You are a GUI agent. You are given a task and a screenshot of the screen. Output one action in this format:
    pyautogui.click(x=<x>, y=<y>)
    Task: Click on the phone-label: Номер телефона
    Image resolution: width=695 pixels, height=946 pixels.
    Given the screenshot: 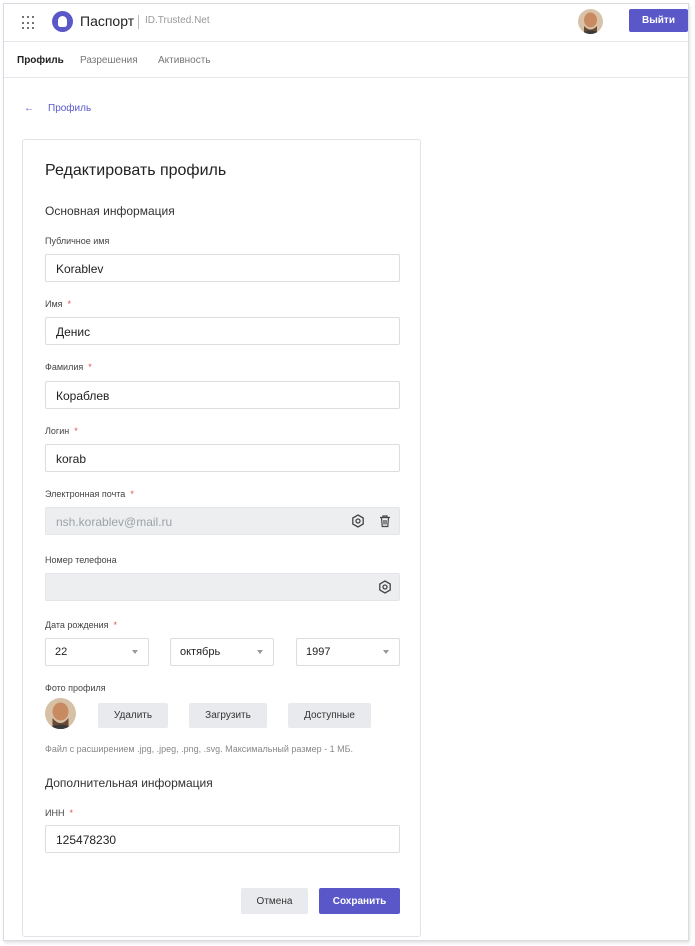 What is the action you would take?
    pyautogui.click(x=81, y=560)
    